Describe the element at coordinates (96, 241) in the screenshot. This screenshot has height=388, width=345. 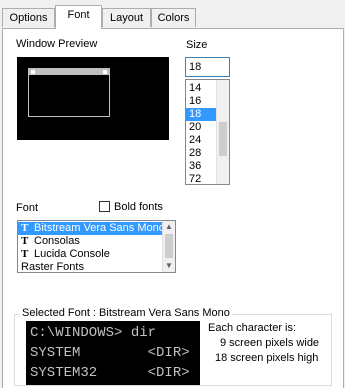
I see `font-option: T Consolas` at that location.